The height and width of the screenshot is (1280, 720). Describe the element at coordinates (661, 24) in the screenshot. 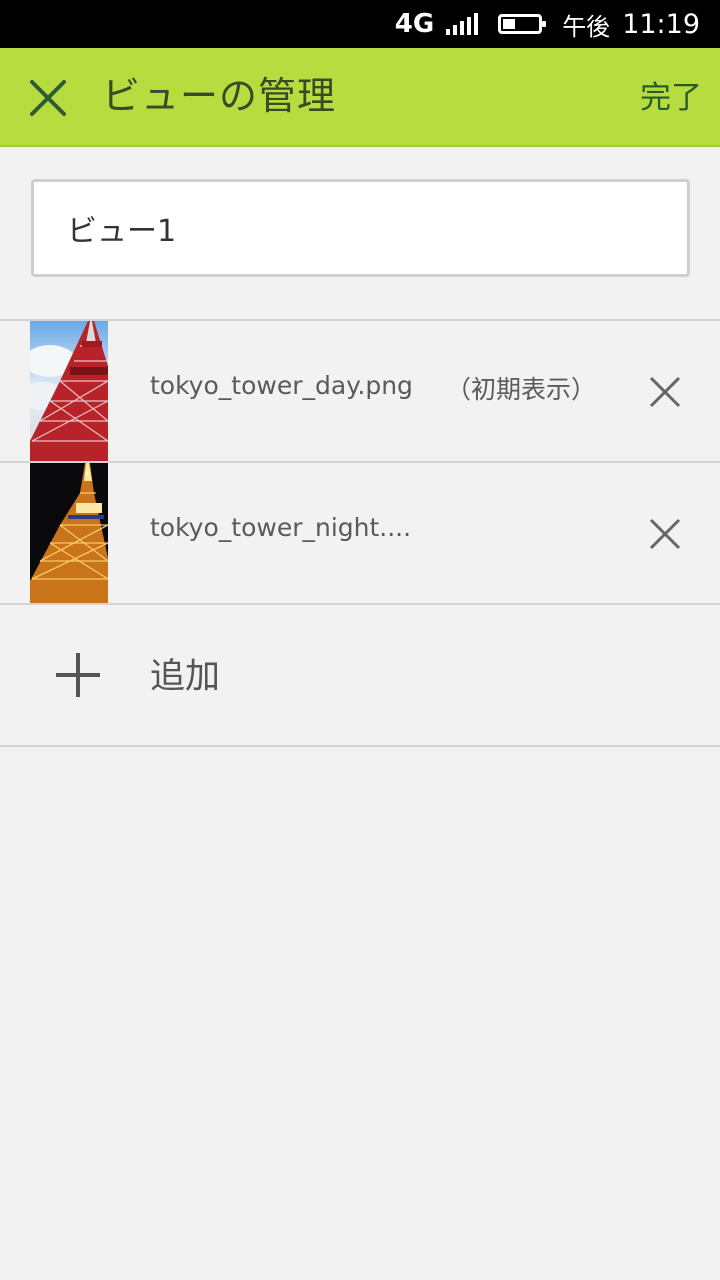

I see `status-time: 11:19` at that location.